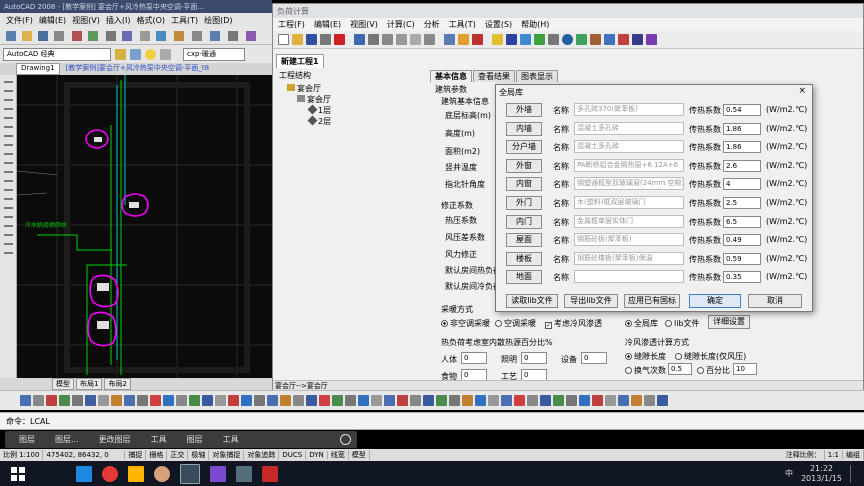  What do you see at coordinates (118, 20) in the screenshot?
I see `menu-insert: 插入(I)` at bounding box center [118, 20].